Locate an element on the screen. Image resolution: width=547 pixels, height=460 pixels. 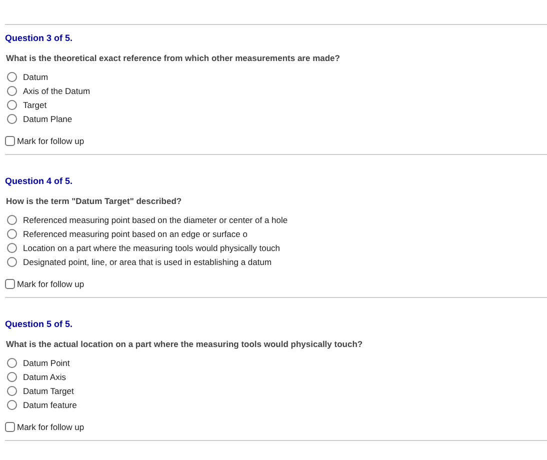
question-heading: Question 5 of 5. is located at coordinates (39, 324).